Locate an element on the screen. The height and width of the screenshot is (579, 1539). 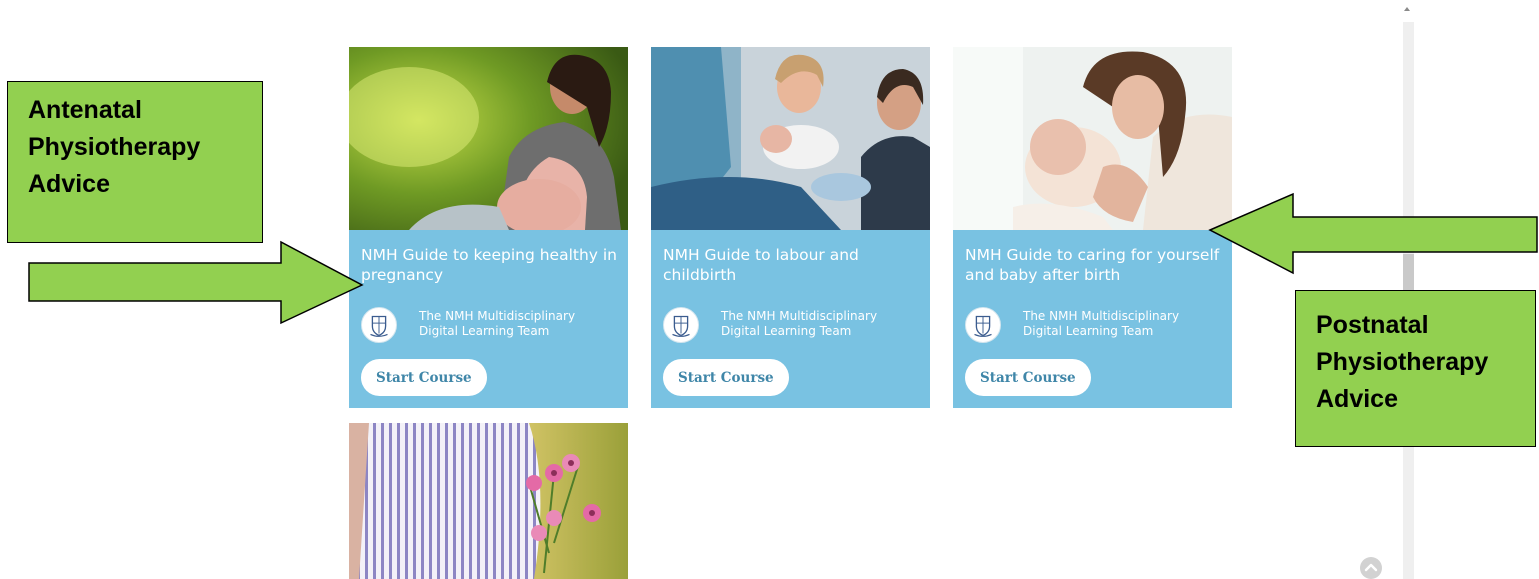
course-image-flowers is located at coordinates (488, 501).